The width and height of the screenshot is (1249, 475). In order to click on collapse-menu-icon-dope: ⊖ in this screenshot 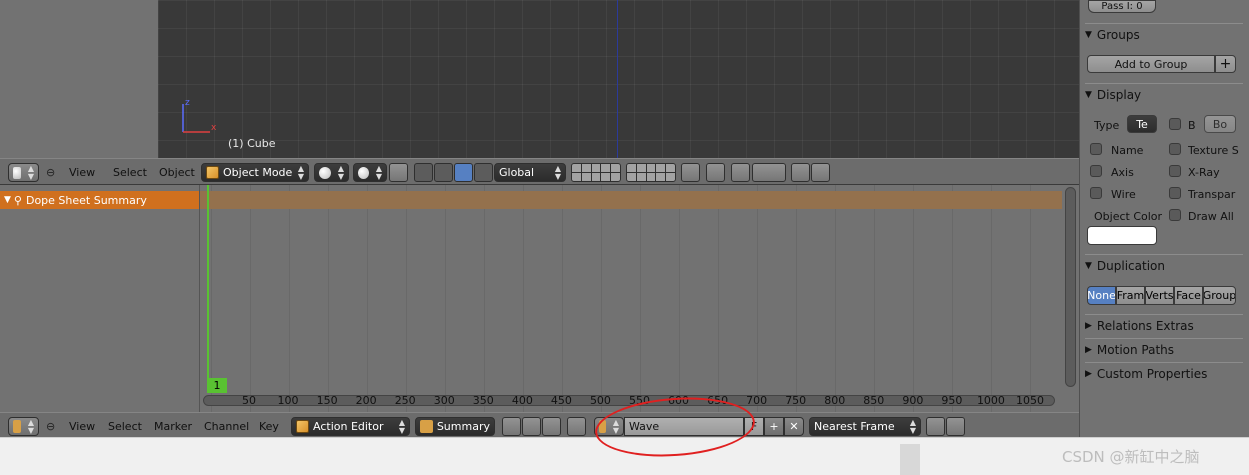, I will do `click(50, 426)`.